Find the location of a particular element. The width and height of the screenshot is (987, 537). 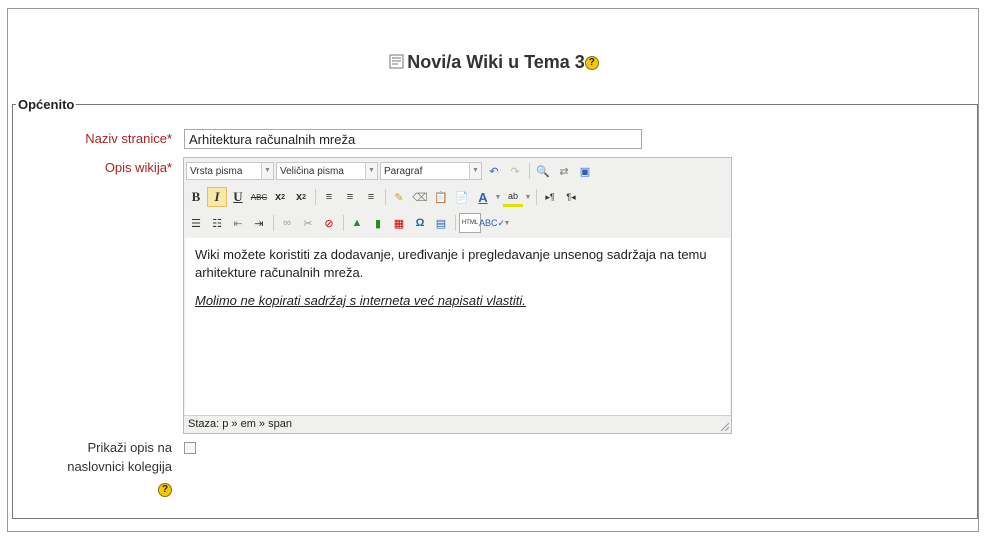

bold-icon: B is located at coordinates (196, 197).